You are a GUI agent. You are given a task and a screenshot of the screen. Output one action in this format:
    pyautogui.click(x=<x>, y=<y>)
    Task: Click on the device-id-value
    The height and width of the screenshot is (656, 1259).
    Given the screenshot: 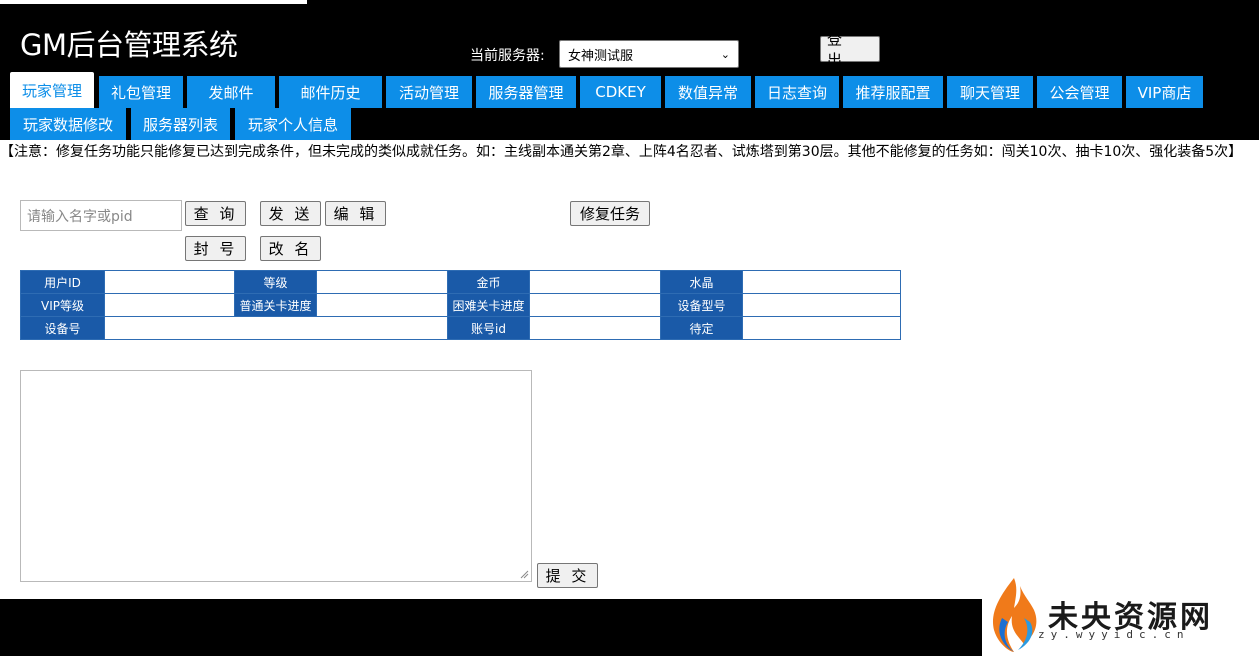 What is the action you would take?
    pyautogui.click(x=276, y=328)
    